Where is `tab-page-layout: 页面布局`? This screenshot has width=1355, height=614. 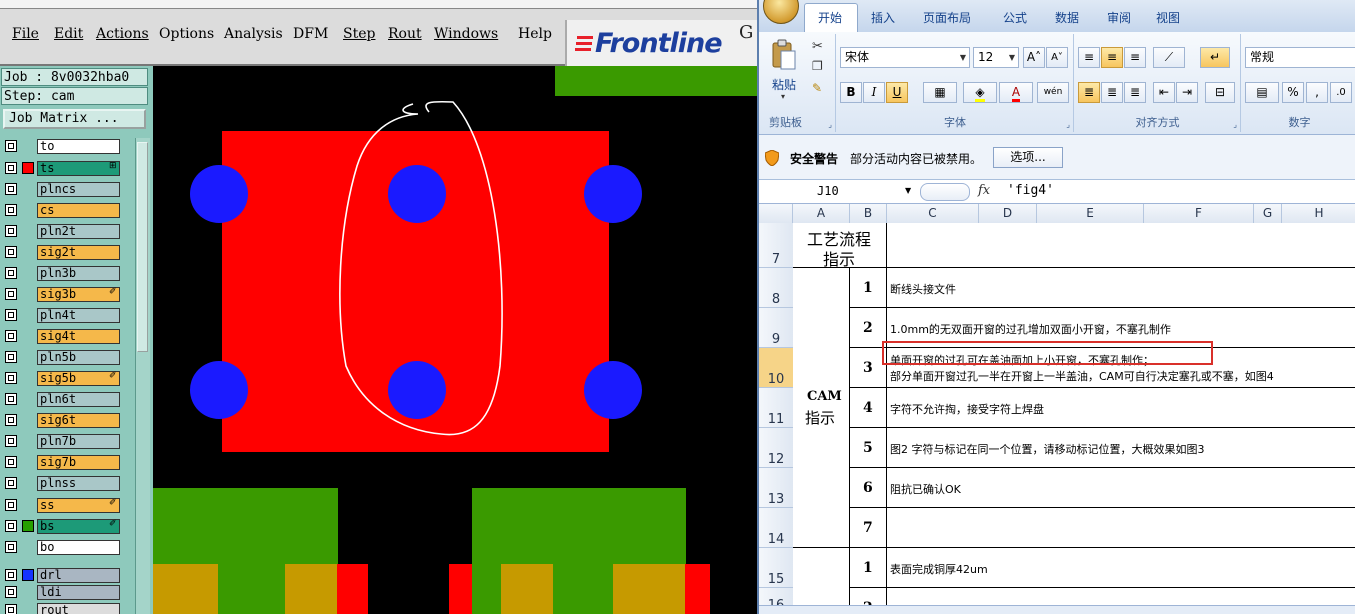 tab-page-layout: 页面布局 is located at coordinates (947, 17).